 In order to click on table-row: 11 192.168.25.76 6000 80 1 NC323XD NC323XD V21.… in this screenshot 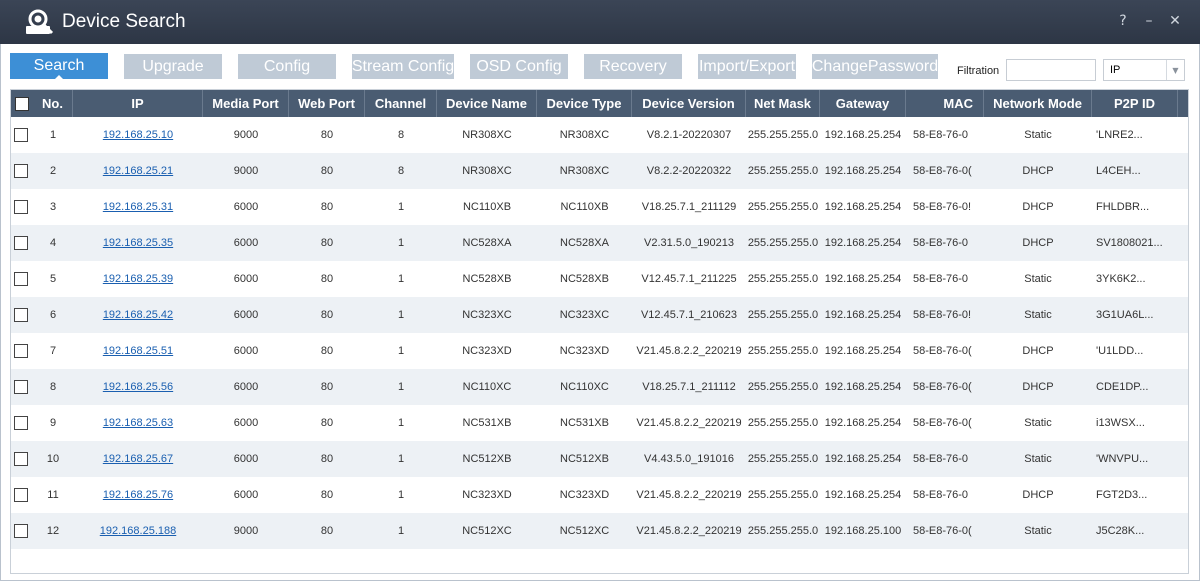, I will do `click(599, 495)`.